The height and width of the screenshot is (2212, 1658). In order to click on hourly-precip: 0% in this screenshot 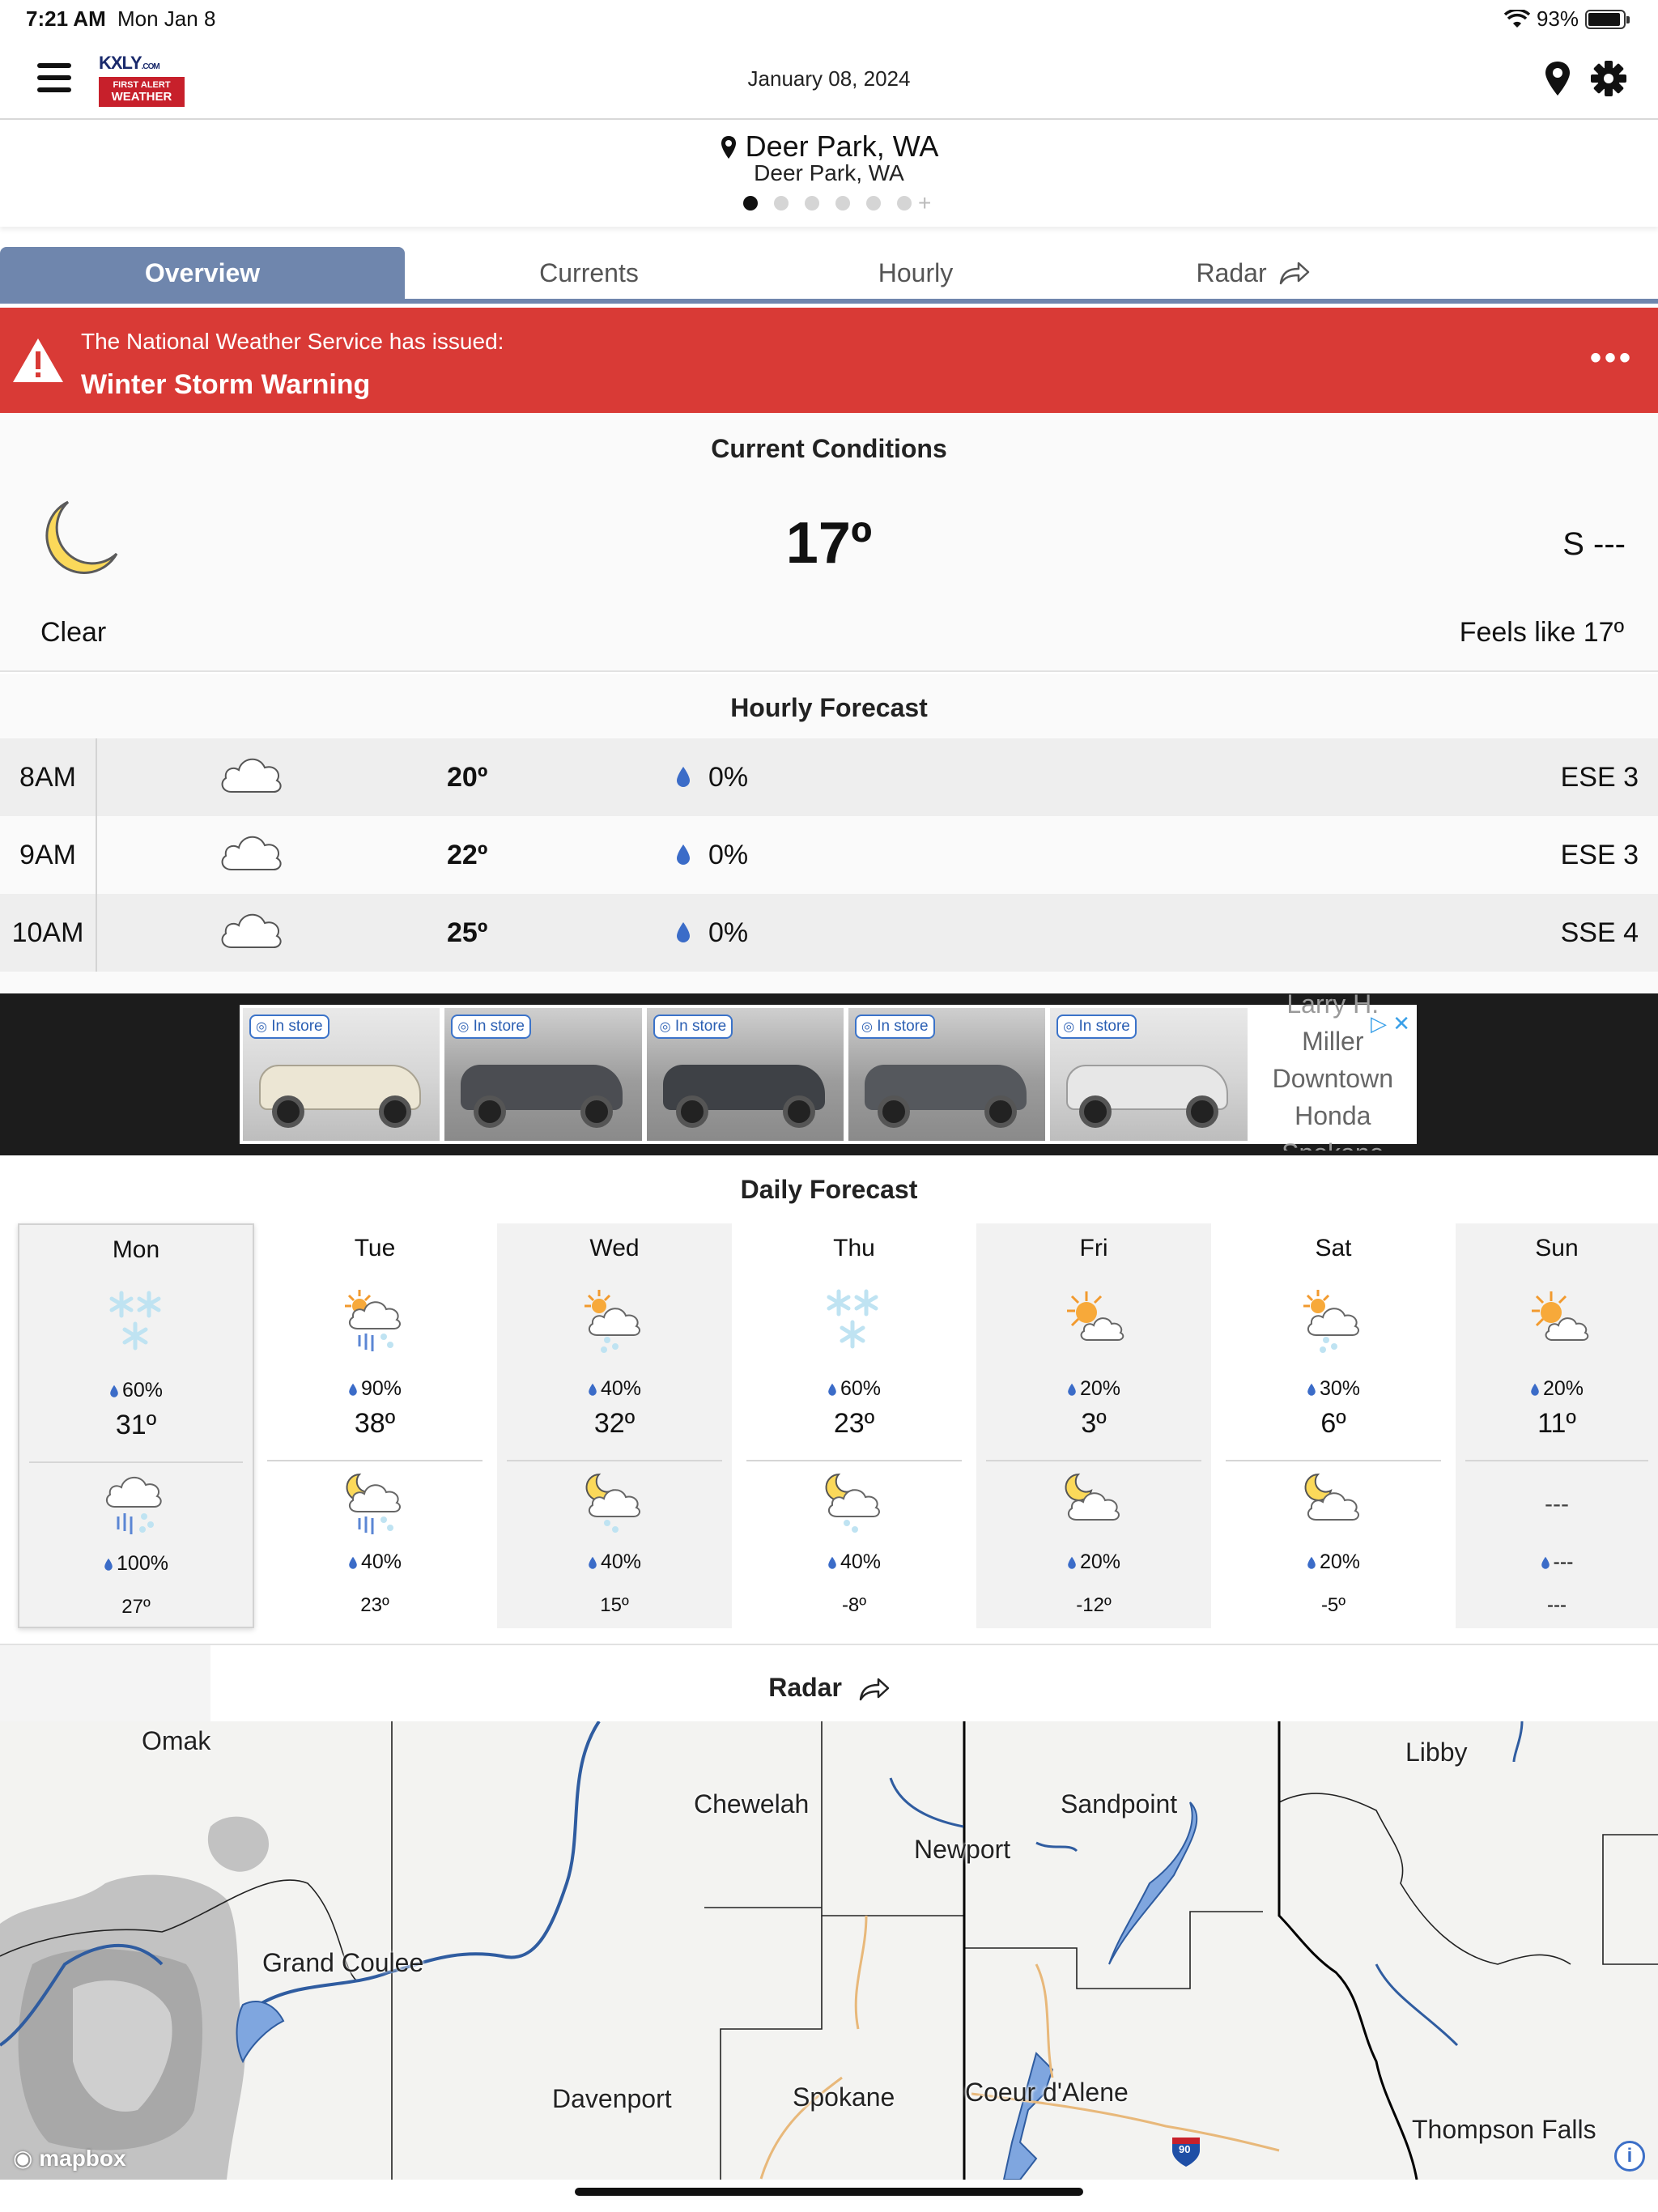, I will do `click(728, 933)`.